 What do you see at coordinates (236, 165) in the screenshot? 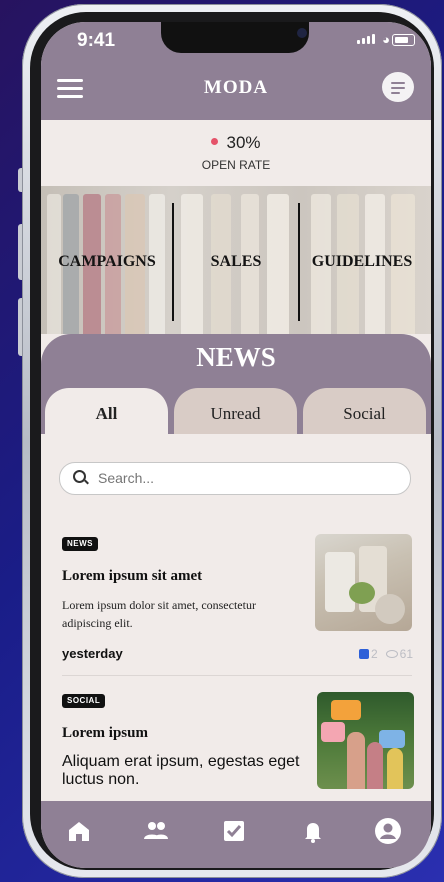
I see `open-rate-label: OPEN RATE` at bounding box center [236, 165].